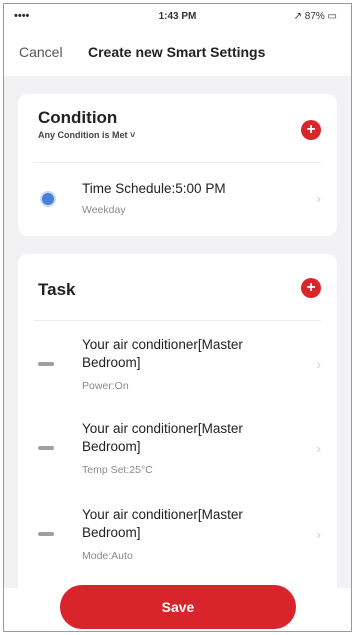 The width and height of the screenshot is (355, 635). What do you see at coordinates (315, 16) in the screenshot?
I see `battery-indicator: ↗ 87% ▭` at bounding box center [315, 16].